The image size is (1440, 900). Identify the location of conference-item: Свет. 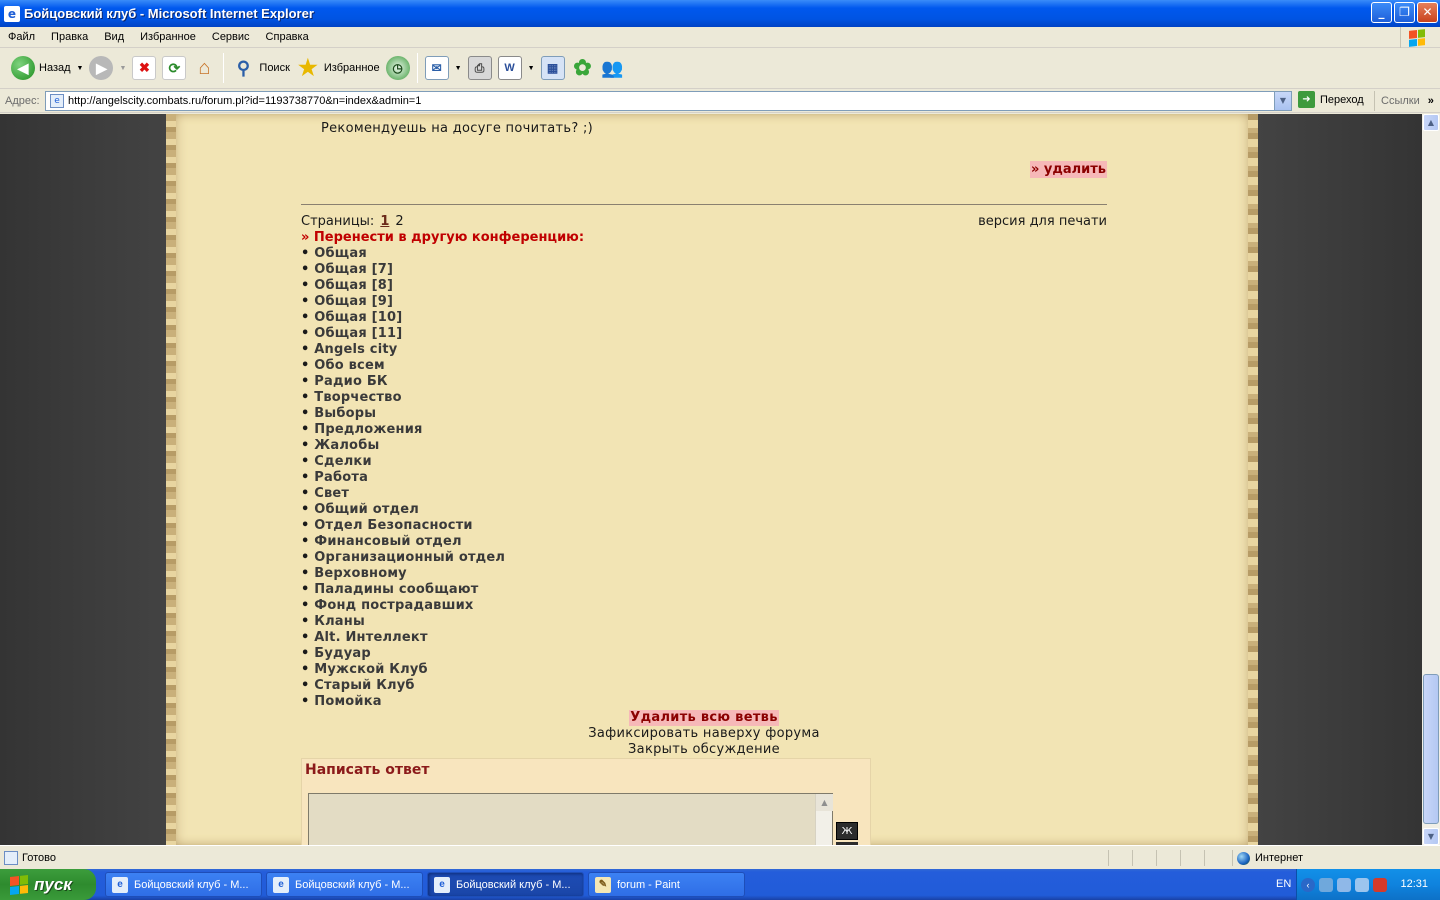
(403, 494).